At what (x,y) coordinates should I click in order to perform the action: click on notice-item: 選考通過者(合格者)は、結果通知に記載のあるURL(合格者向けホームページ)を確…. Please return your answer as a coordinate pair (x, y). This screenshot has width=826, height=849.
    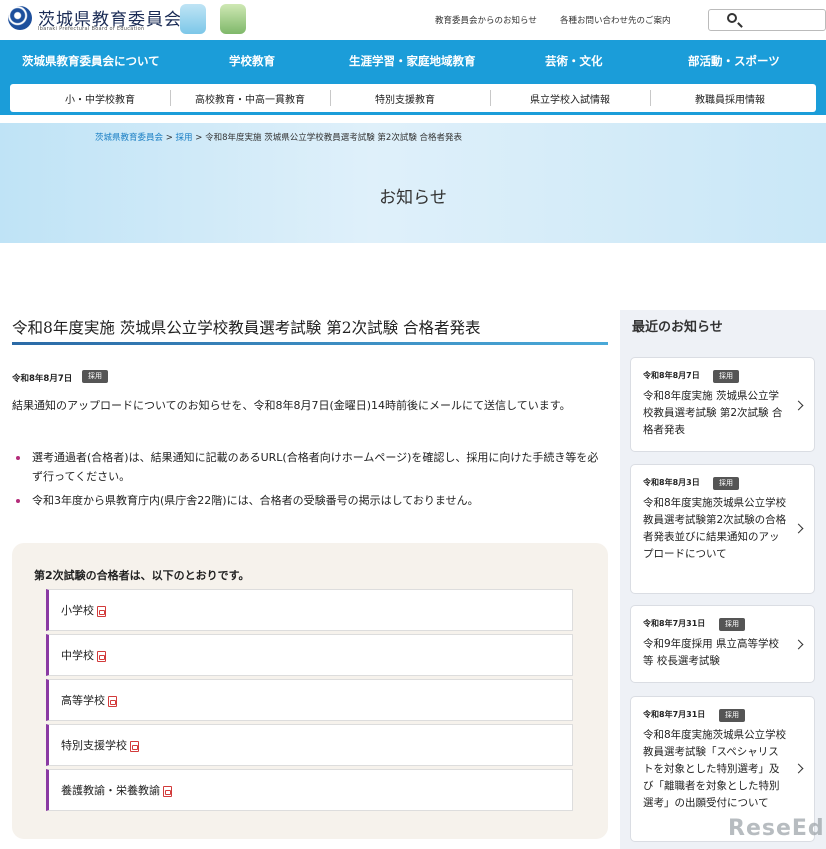
    Looking at the image, I should click on (310, 467).